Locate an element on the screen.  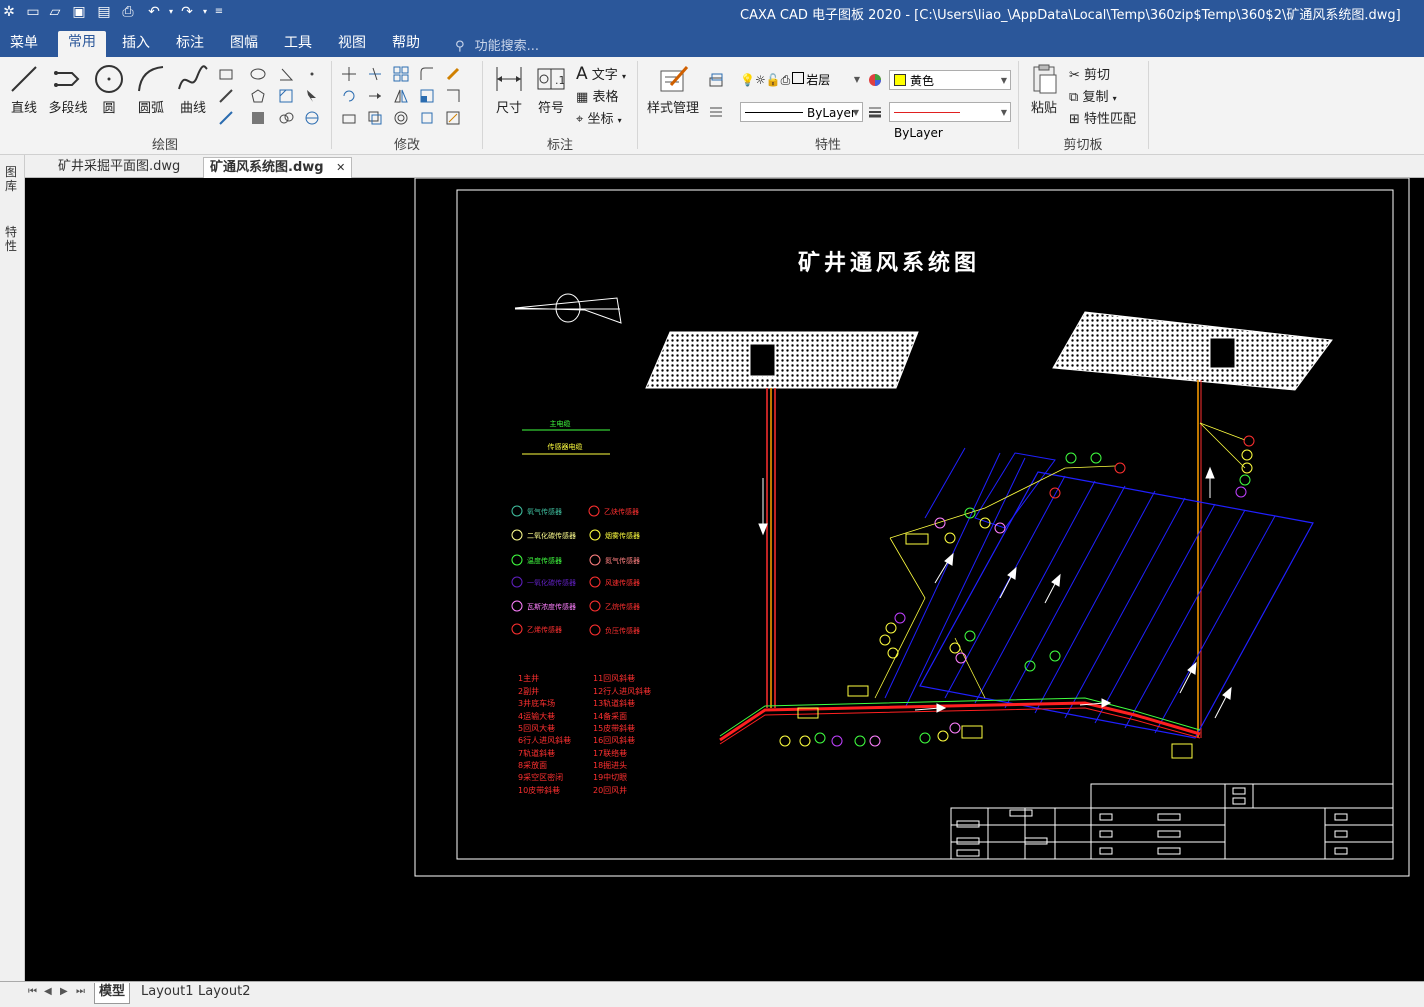
dimension-button: 尺寸 is located at coordinates (509, 89).